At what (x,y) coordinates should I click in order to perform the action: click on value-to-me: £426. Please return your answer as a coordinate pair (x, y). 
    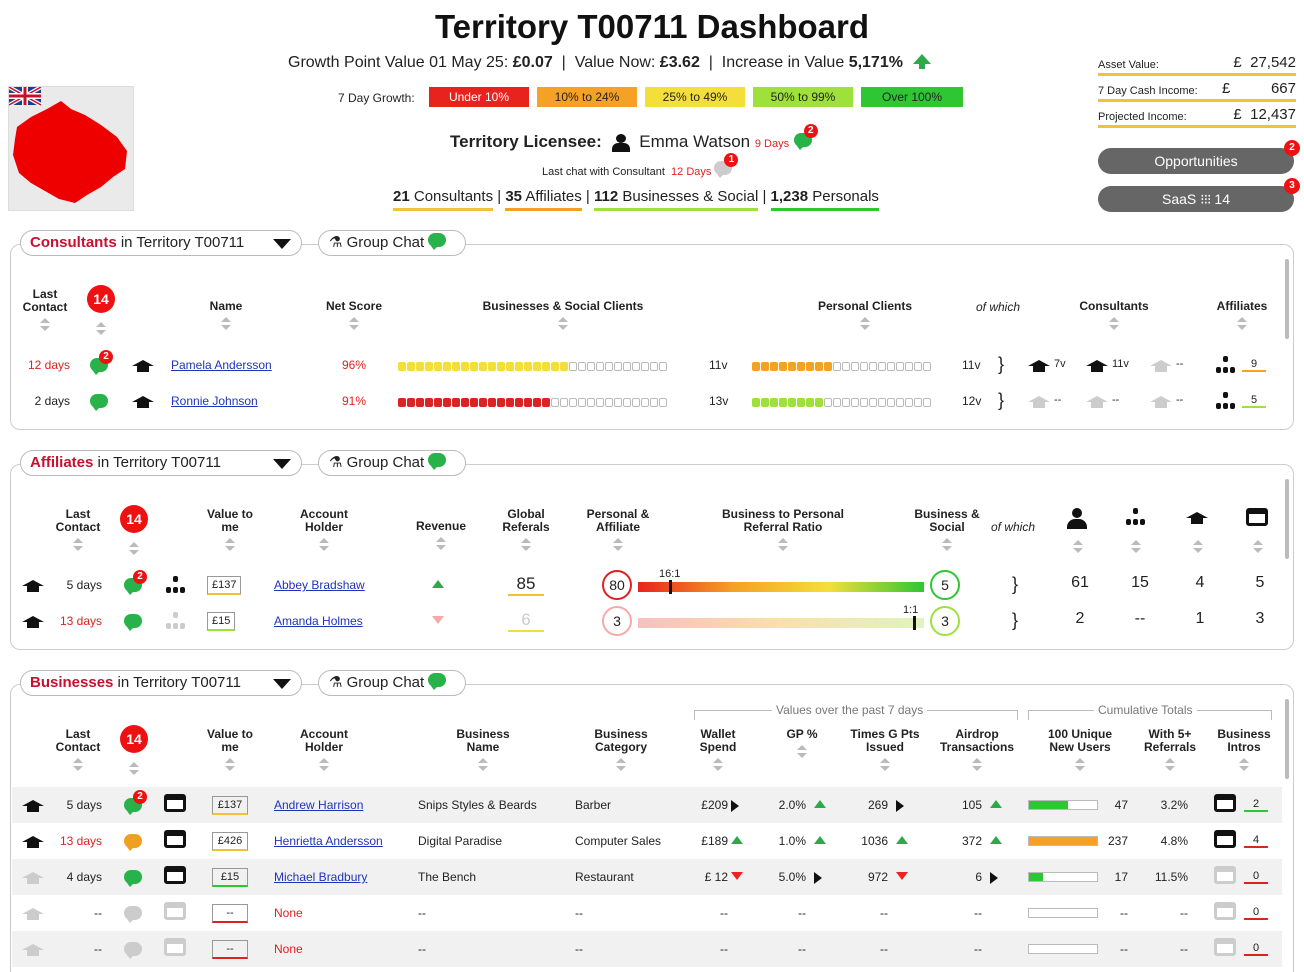
    Looking at the image, I should click on (230, 841).